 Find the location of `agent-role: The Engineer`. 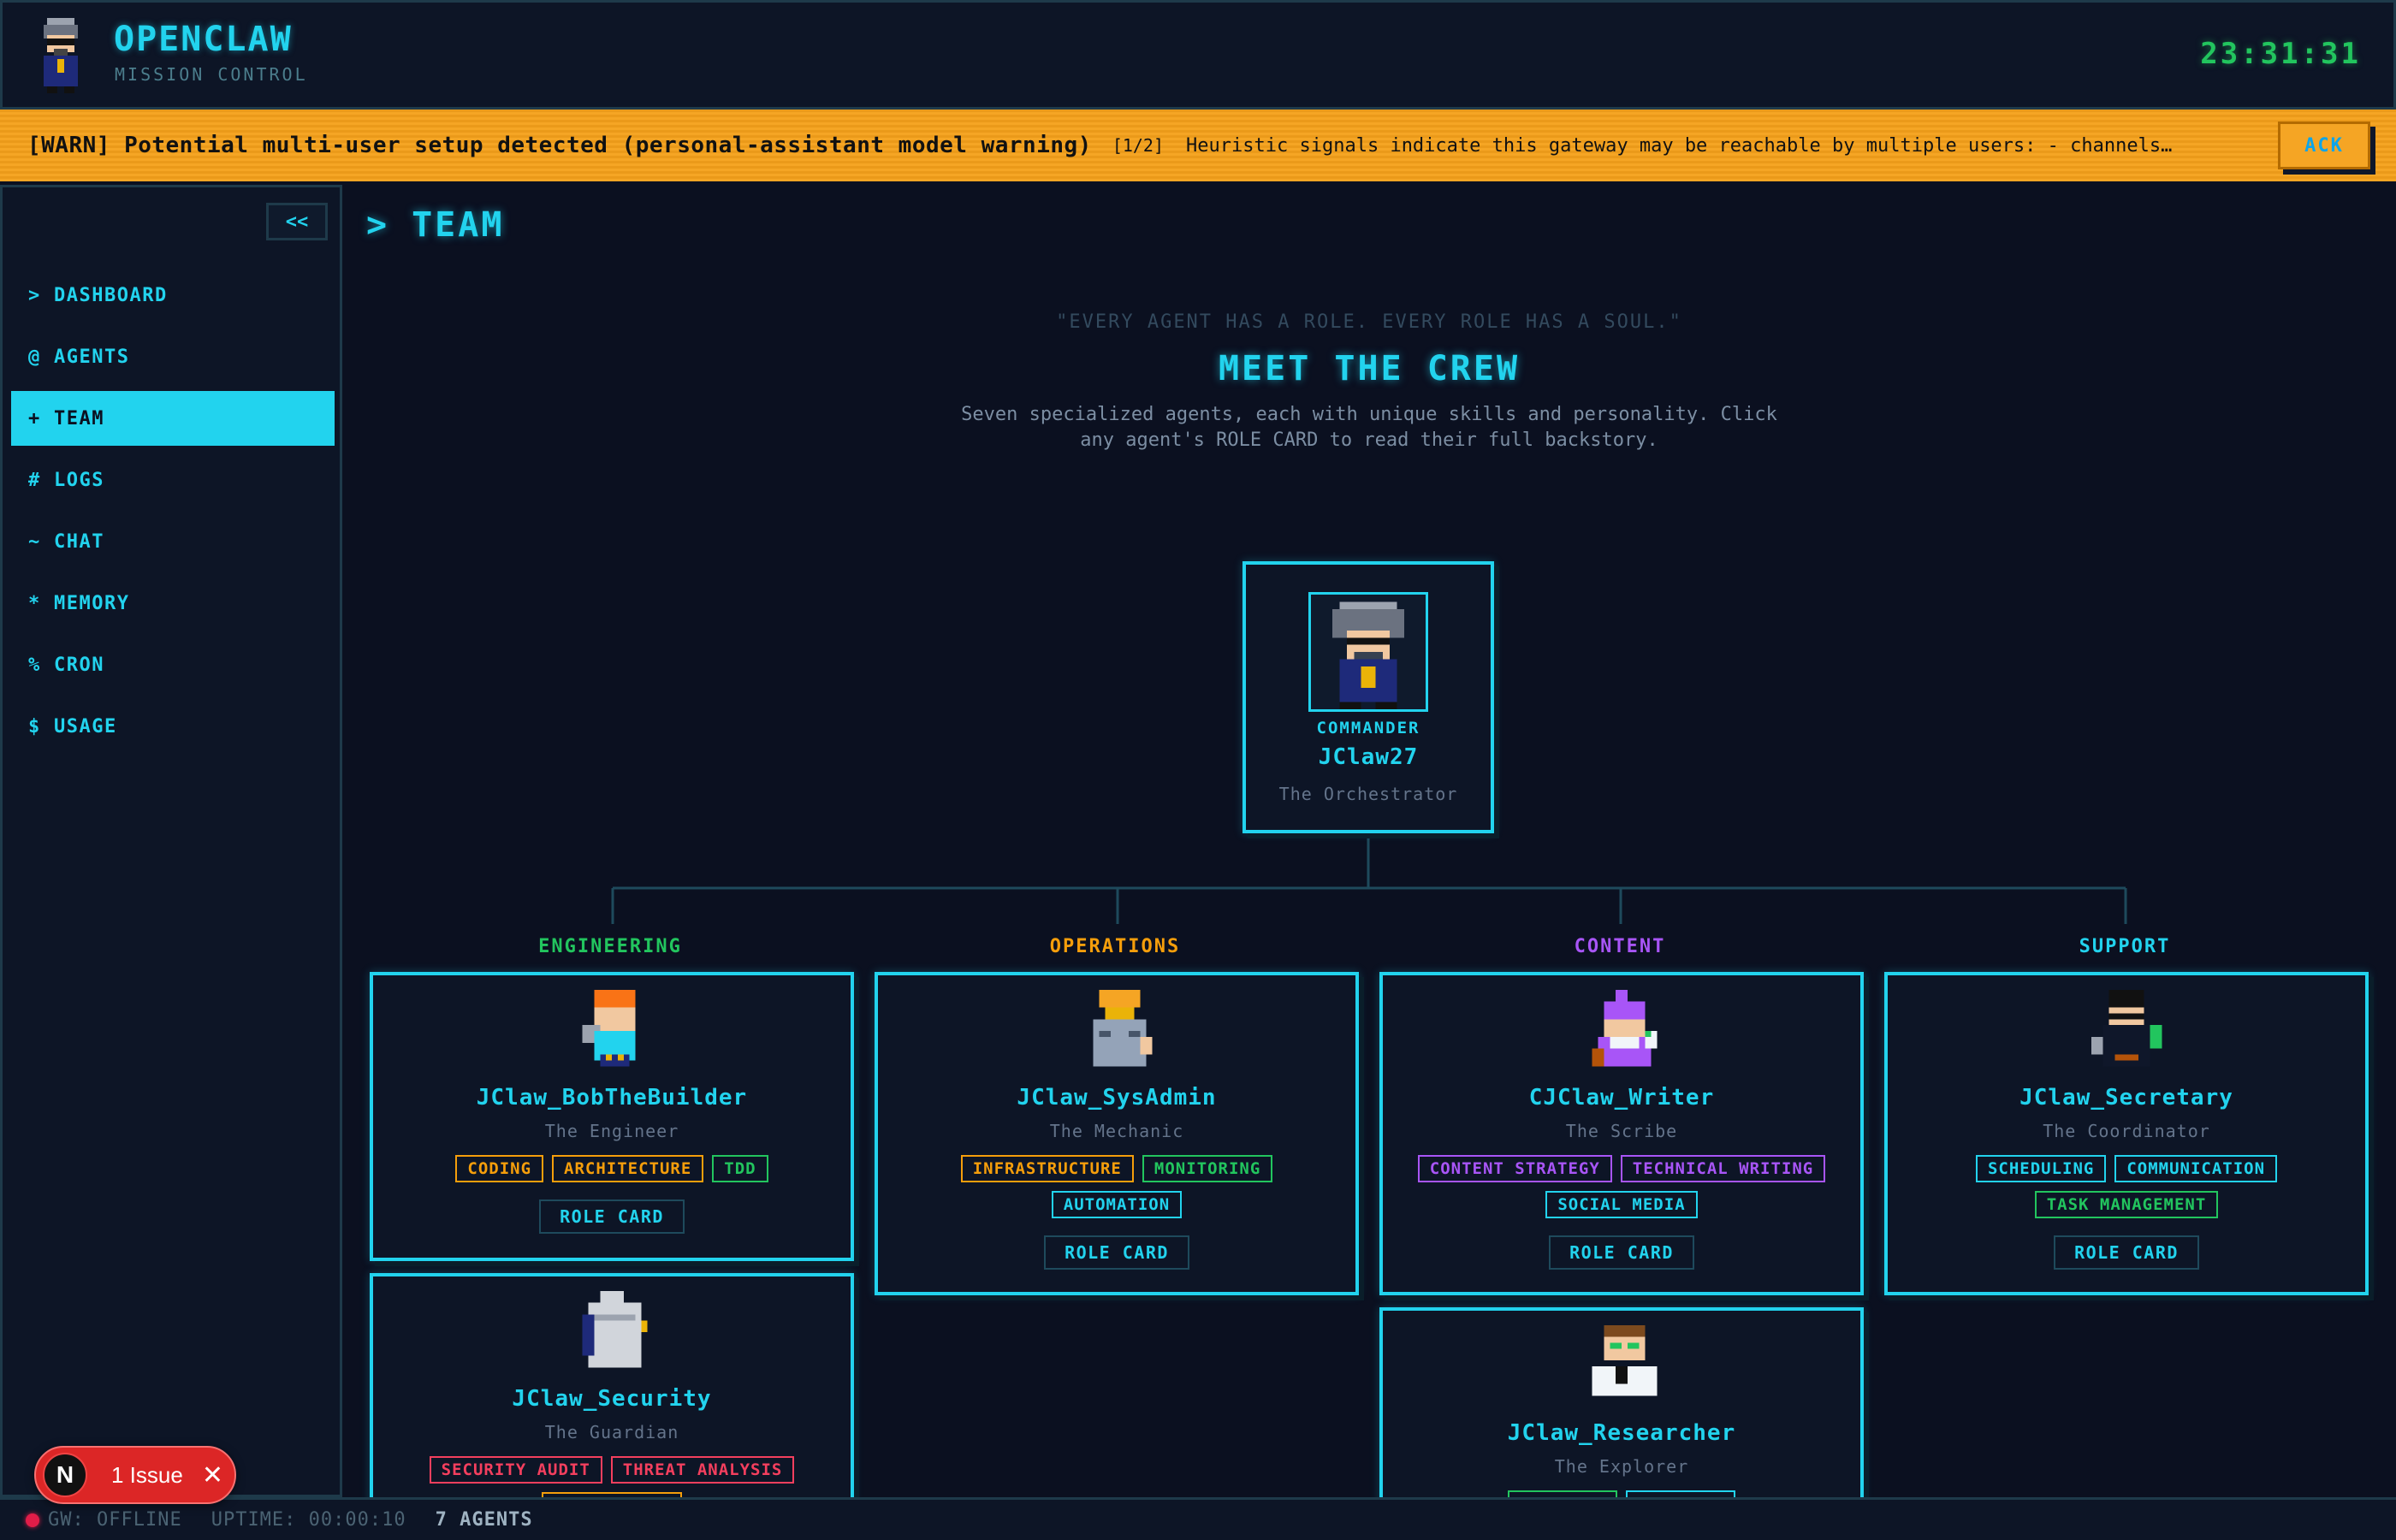

agent-role: The Engineer is located at coordinates (611, 1131).